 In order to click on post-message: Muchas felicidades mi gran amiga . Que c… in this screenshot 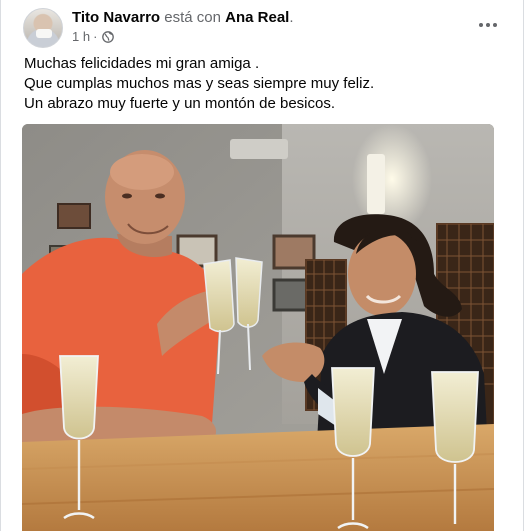, I will do `click(264, 84)`.